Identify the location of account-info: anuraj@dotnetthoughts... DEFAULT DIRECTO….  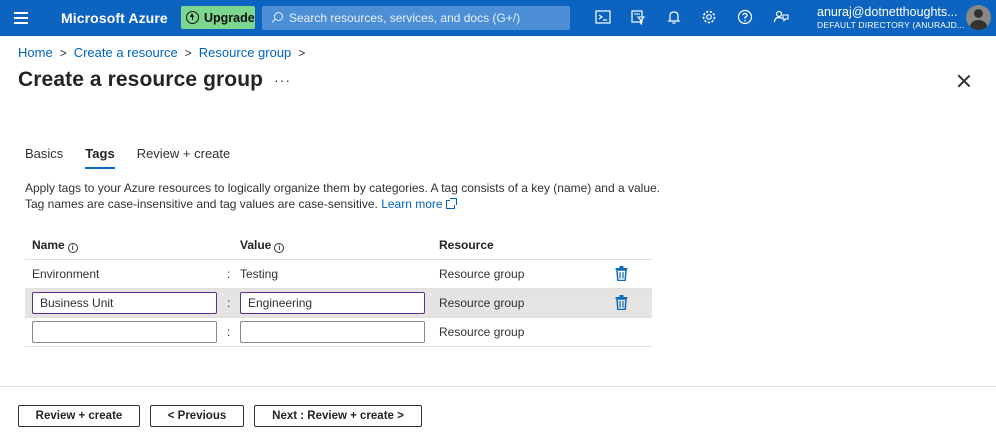
(891, 18).